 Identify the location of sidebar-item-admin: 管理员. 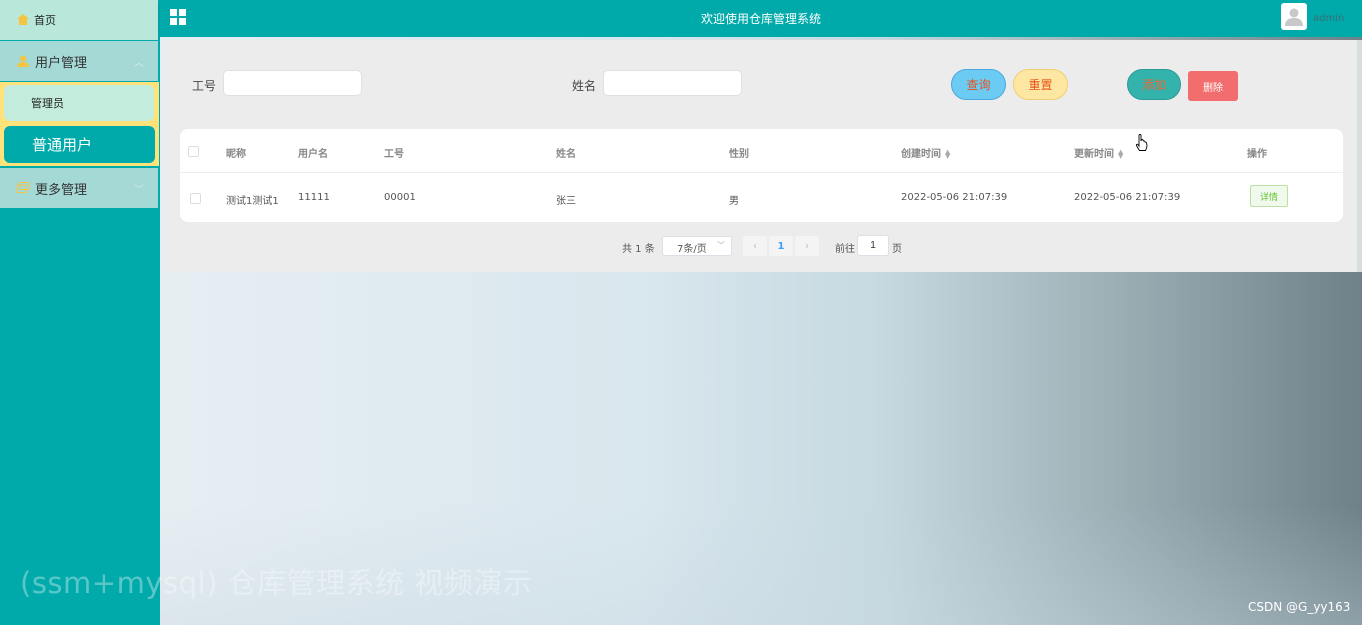
(79, 103).